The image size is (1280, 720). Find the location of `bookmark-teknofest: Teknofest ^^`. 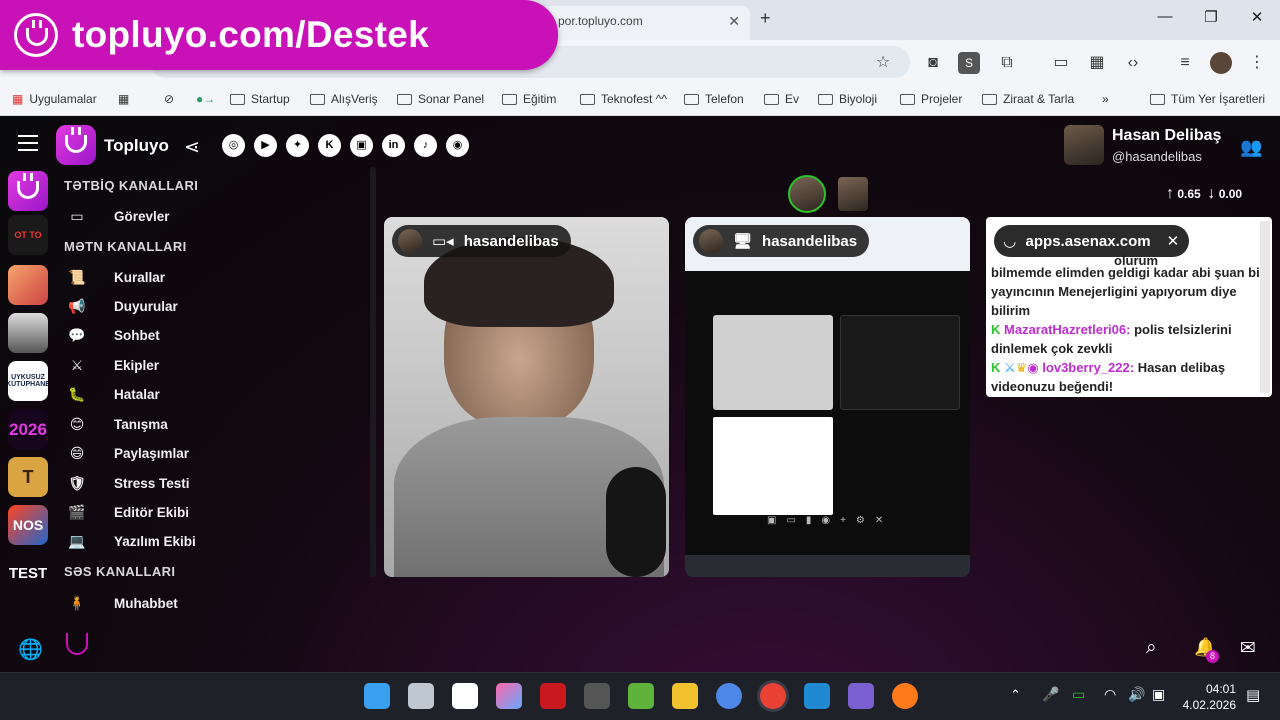

bookmark-teknofest: Teknofest ^^ is located at coordinates (623, 99).